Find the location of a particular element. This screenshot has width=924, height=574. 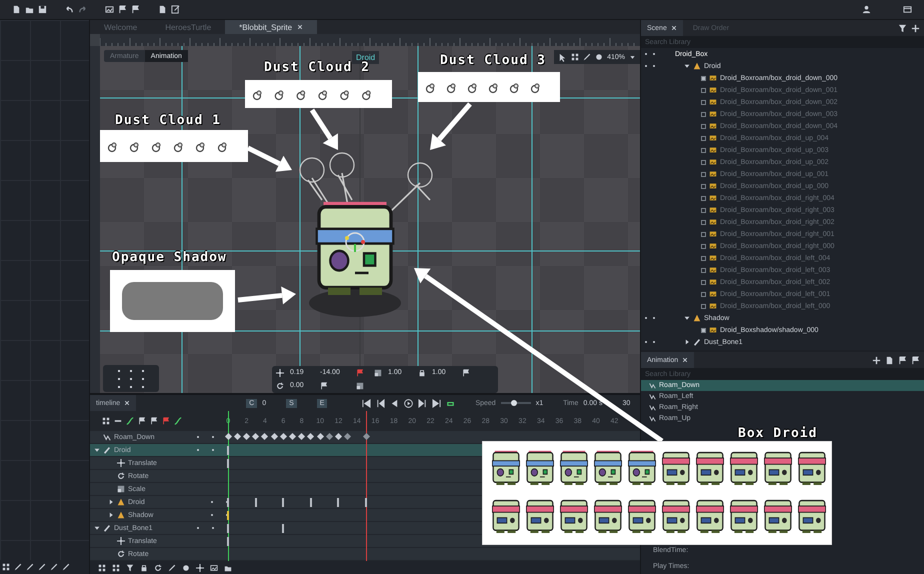

move-icon is located at coordinates (200, 568).